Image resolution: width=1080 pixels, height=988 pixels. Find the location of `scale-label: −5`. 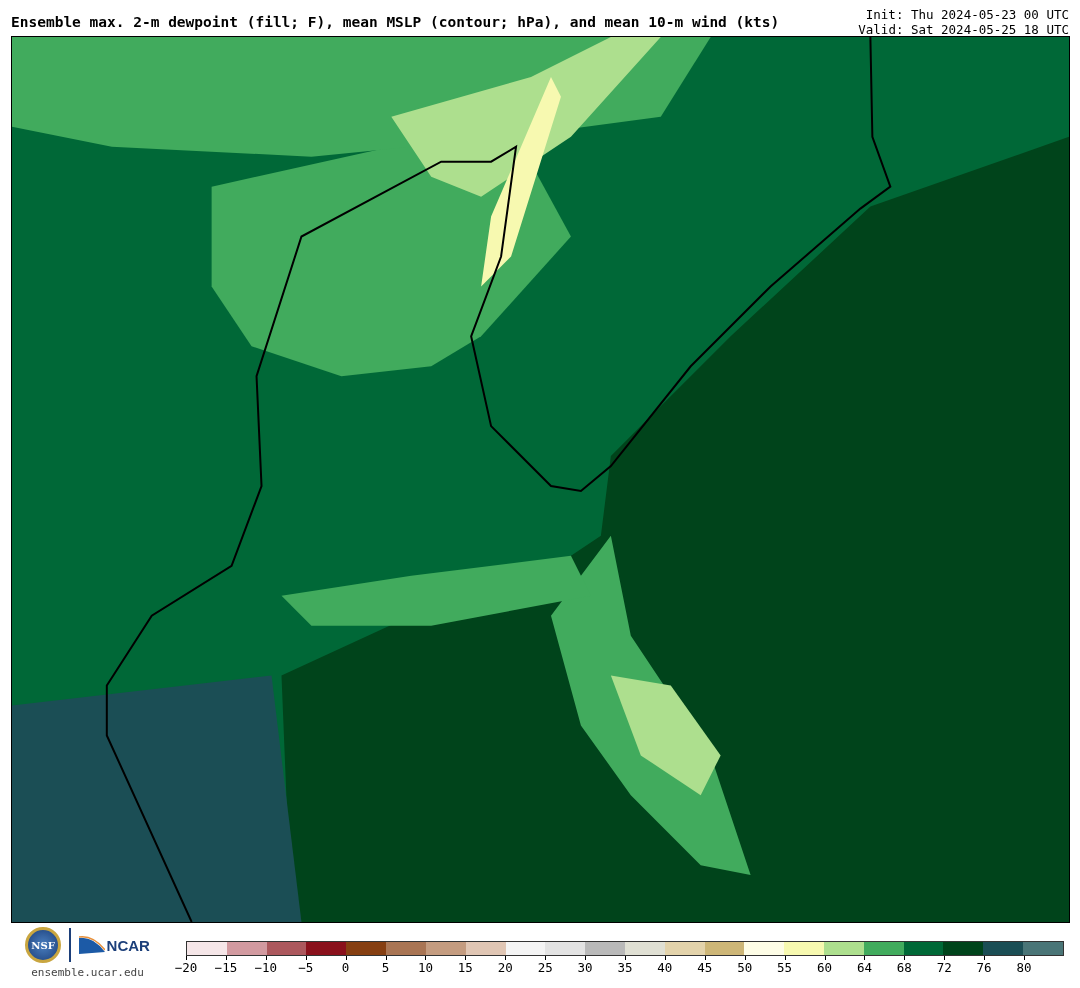

scale-label: −5 is located at coordinates (306, 967).